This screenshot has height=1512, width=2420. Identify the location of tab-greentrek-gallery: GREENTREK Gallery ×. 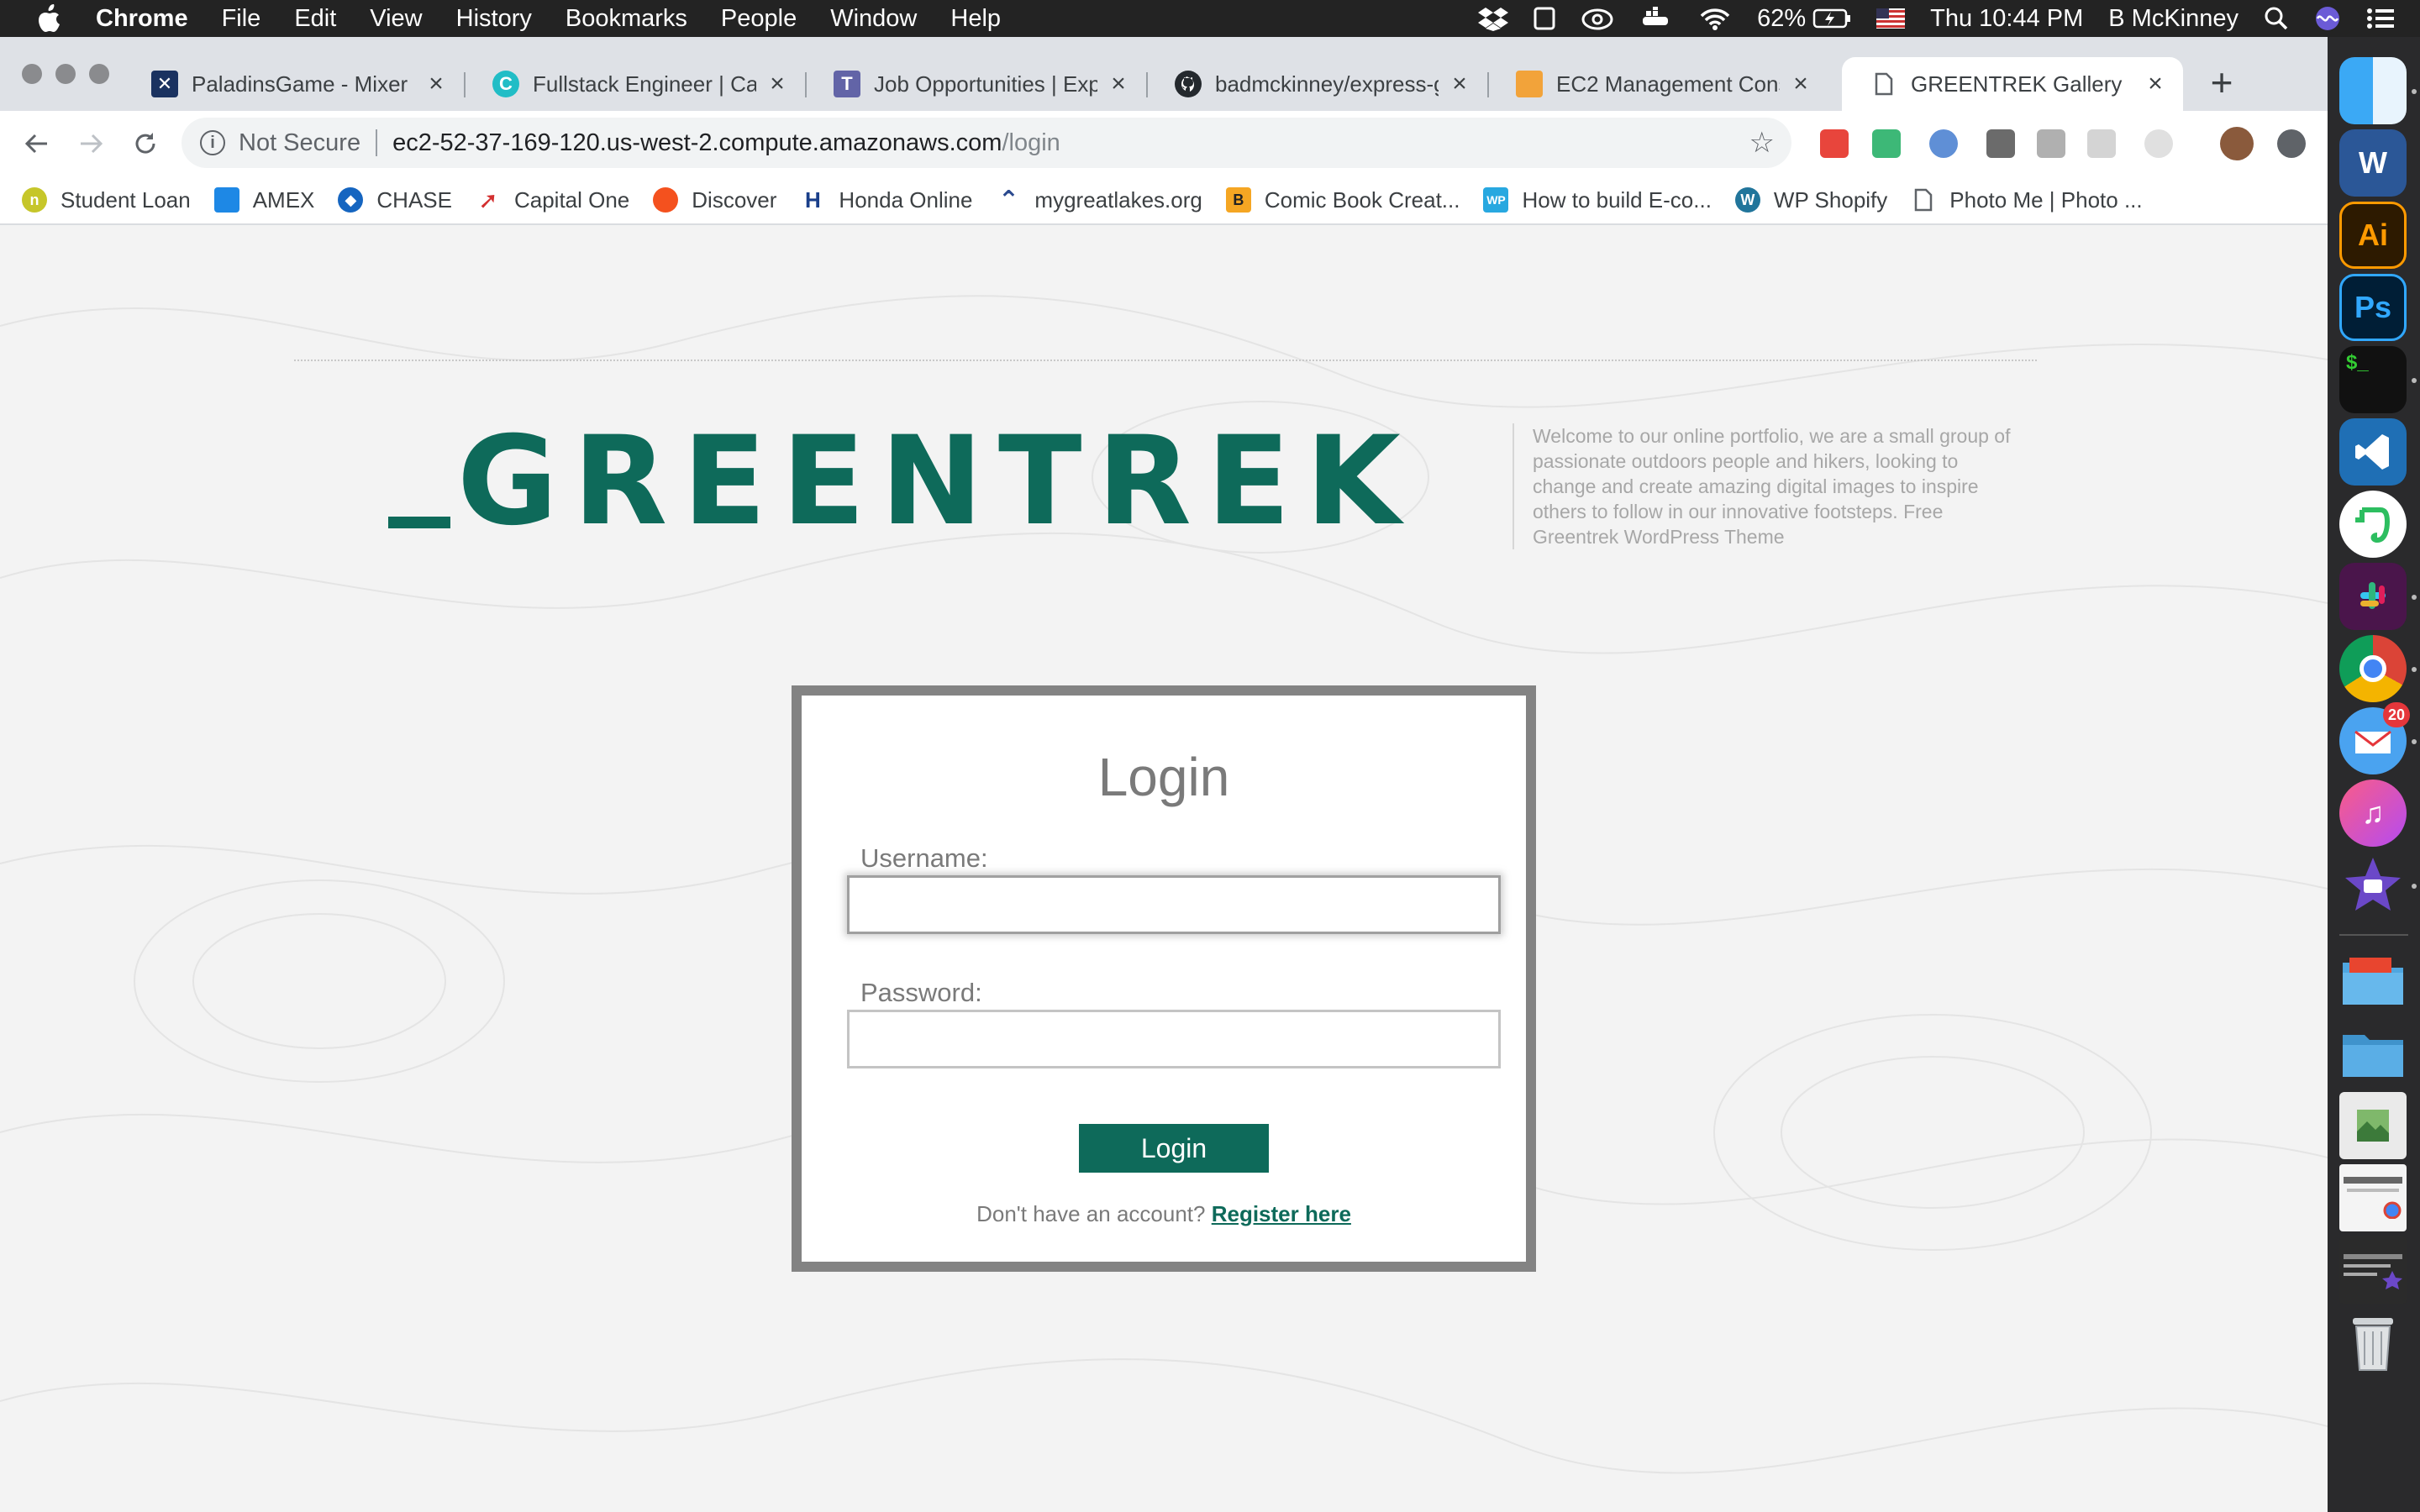
(2012, 84).